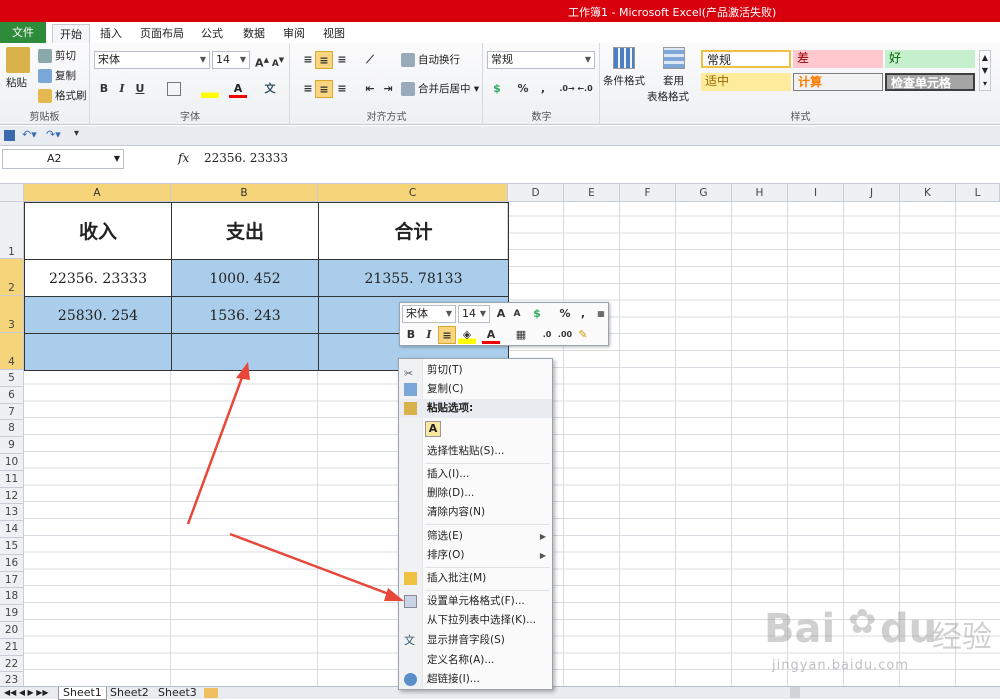 This screenshot has height=700, width=1000. I want to click on style-calculation: 计算, so click(838, 82).